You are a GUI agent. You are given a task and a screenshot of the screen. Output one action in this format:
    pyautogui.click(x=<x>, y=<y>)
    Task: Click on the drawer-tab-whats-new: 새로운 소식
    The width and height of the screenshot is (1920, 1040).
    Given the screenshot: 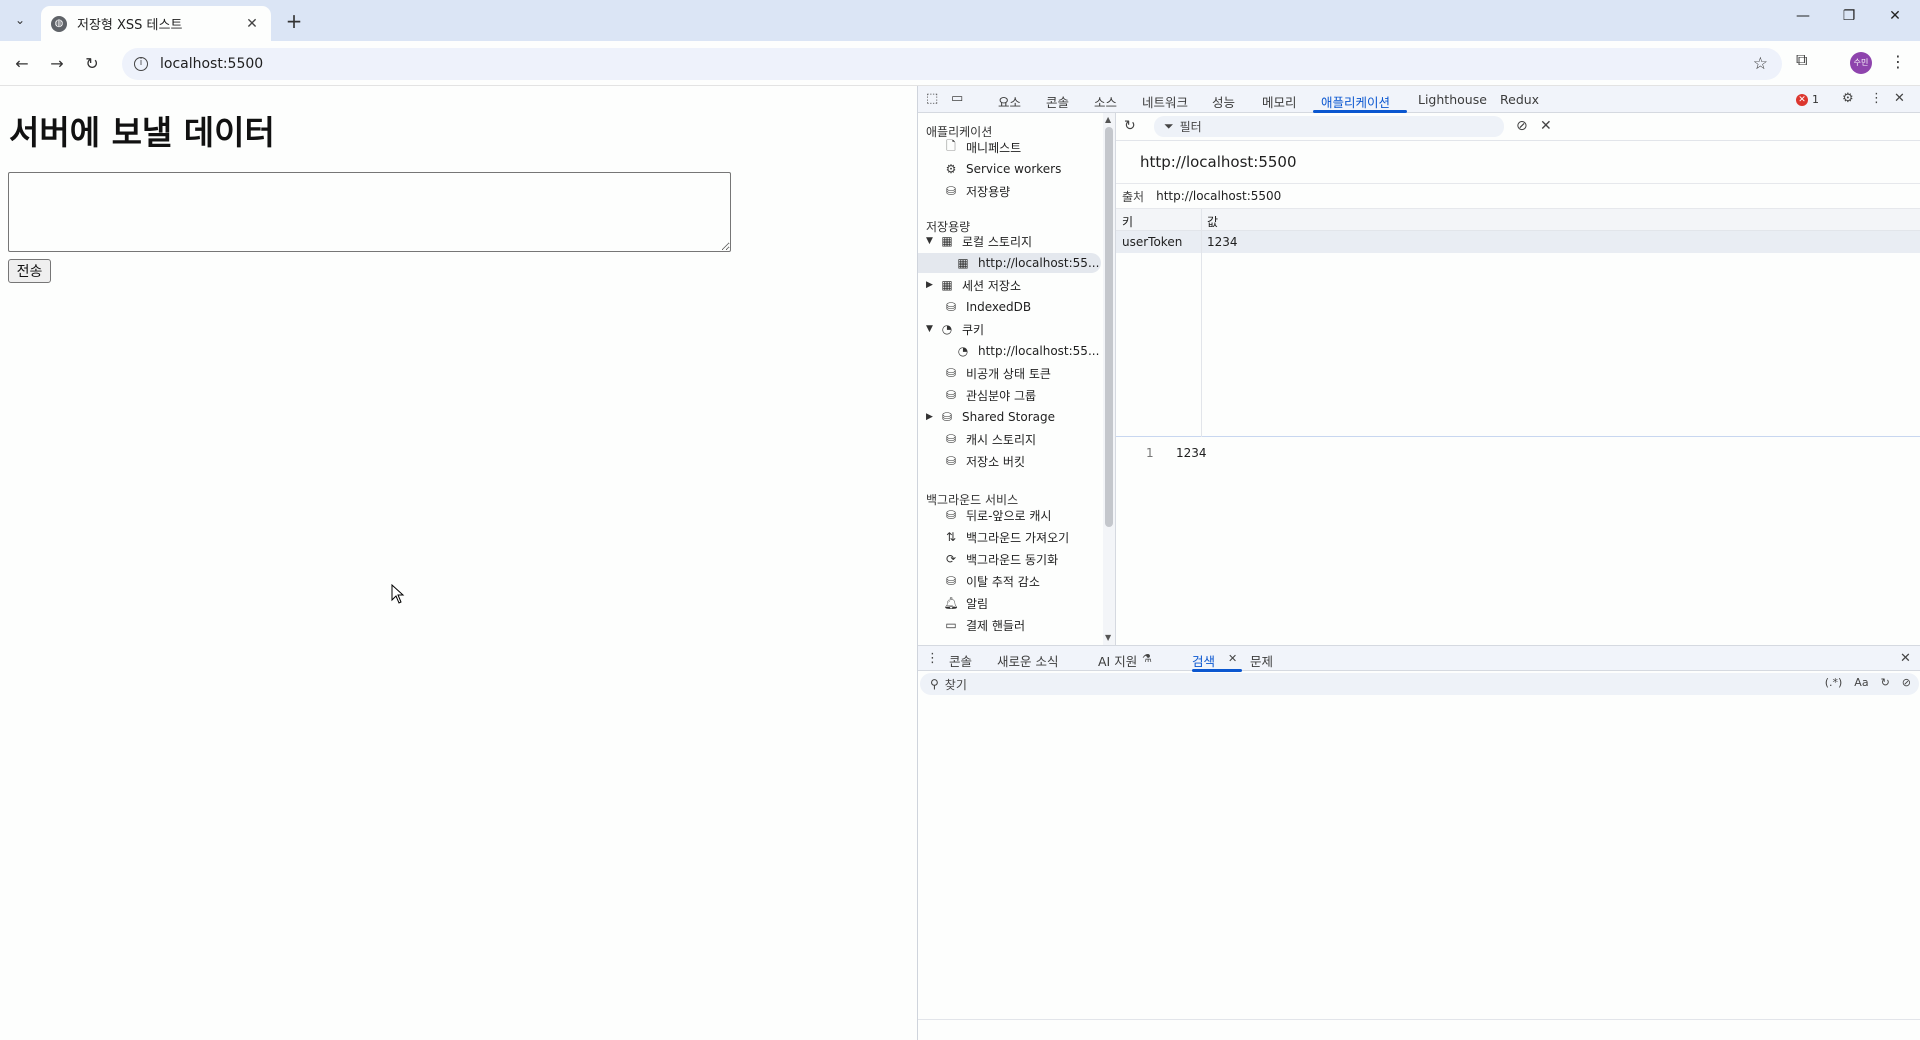 What is the action you would take?
    pyautogui.click(x=1027, y=660)
    